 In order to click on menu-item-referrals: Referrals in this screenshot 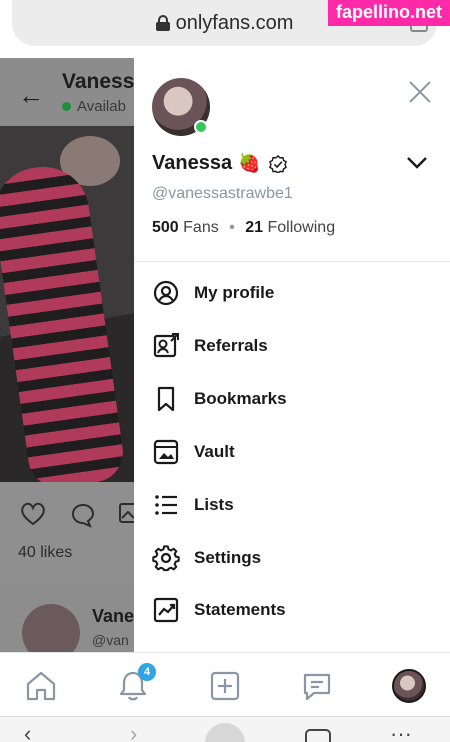, I will do `click(210, 346)`.